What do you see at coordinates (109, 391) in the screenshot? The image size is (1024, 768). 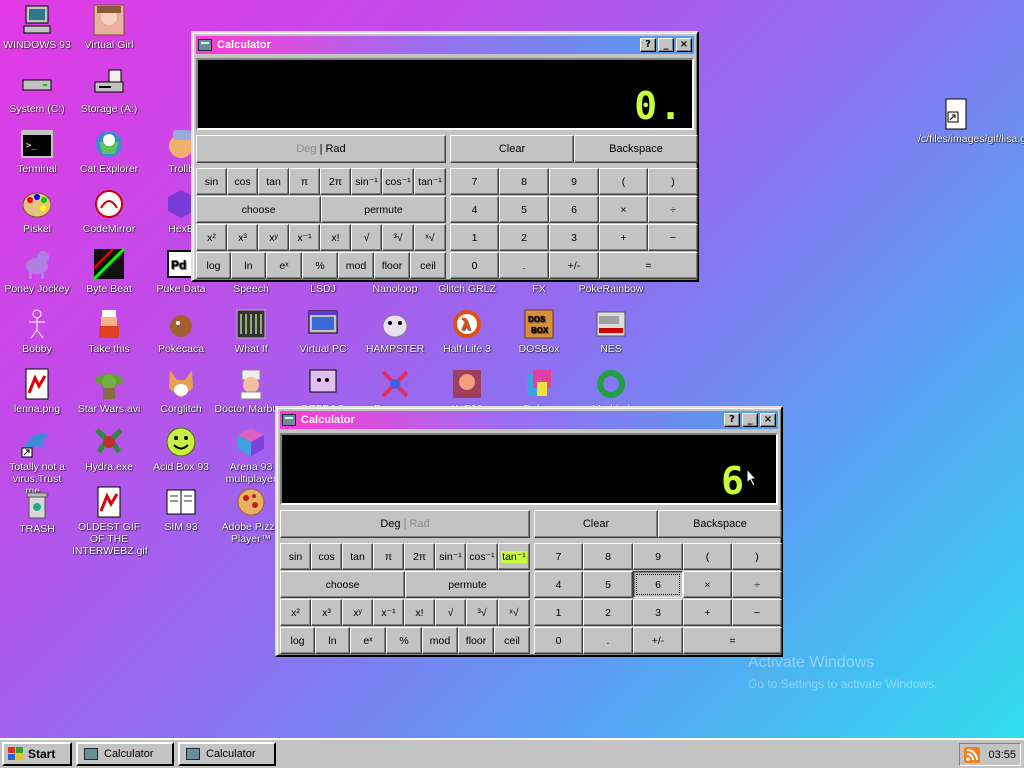 I see `desktop-icon-star-wars: Star Wars.avi` at bounding box center [109, 391].